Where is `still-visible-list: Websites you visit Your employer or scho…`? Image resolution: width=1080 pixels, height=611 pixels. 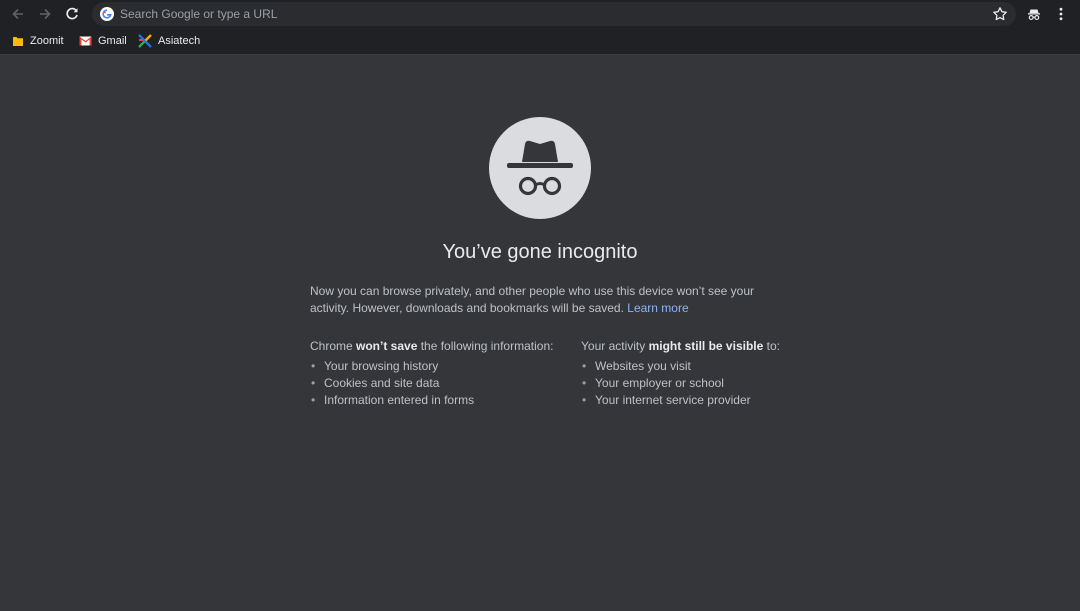 still-visible-list: Websites you visit Your employer or scho… is located at coordinates (701, 383).